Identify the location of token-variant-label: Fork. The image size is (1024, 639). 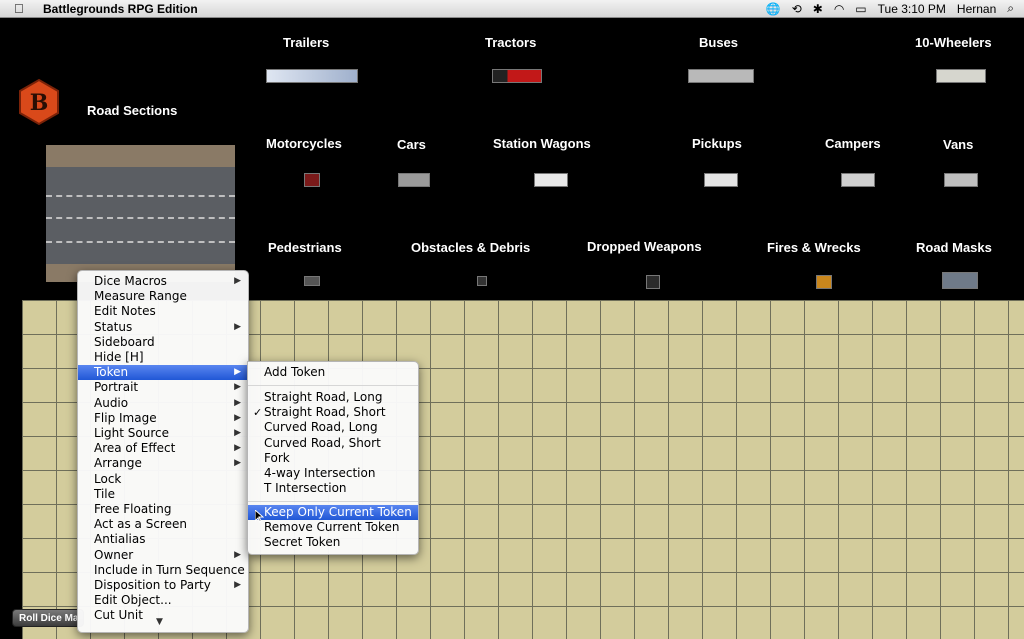
(277, 457).